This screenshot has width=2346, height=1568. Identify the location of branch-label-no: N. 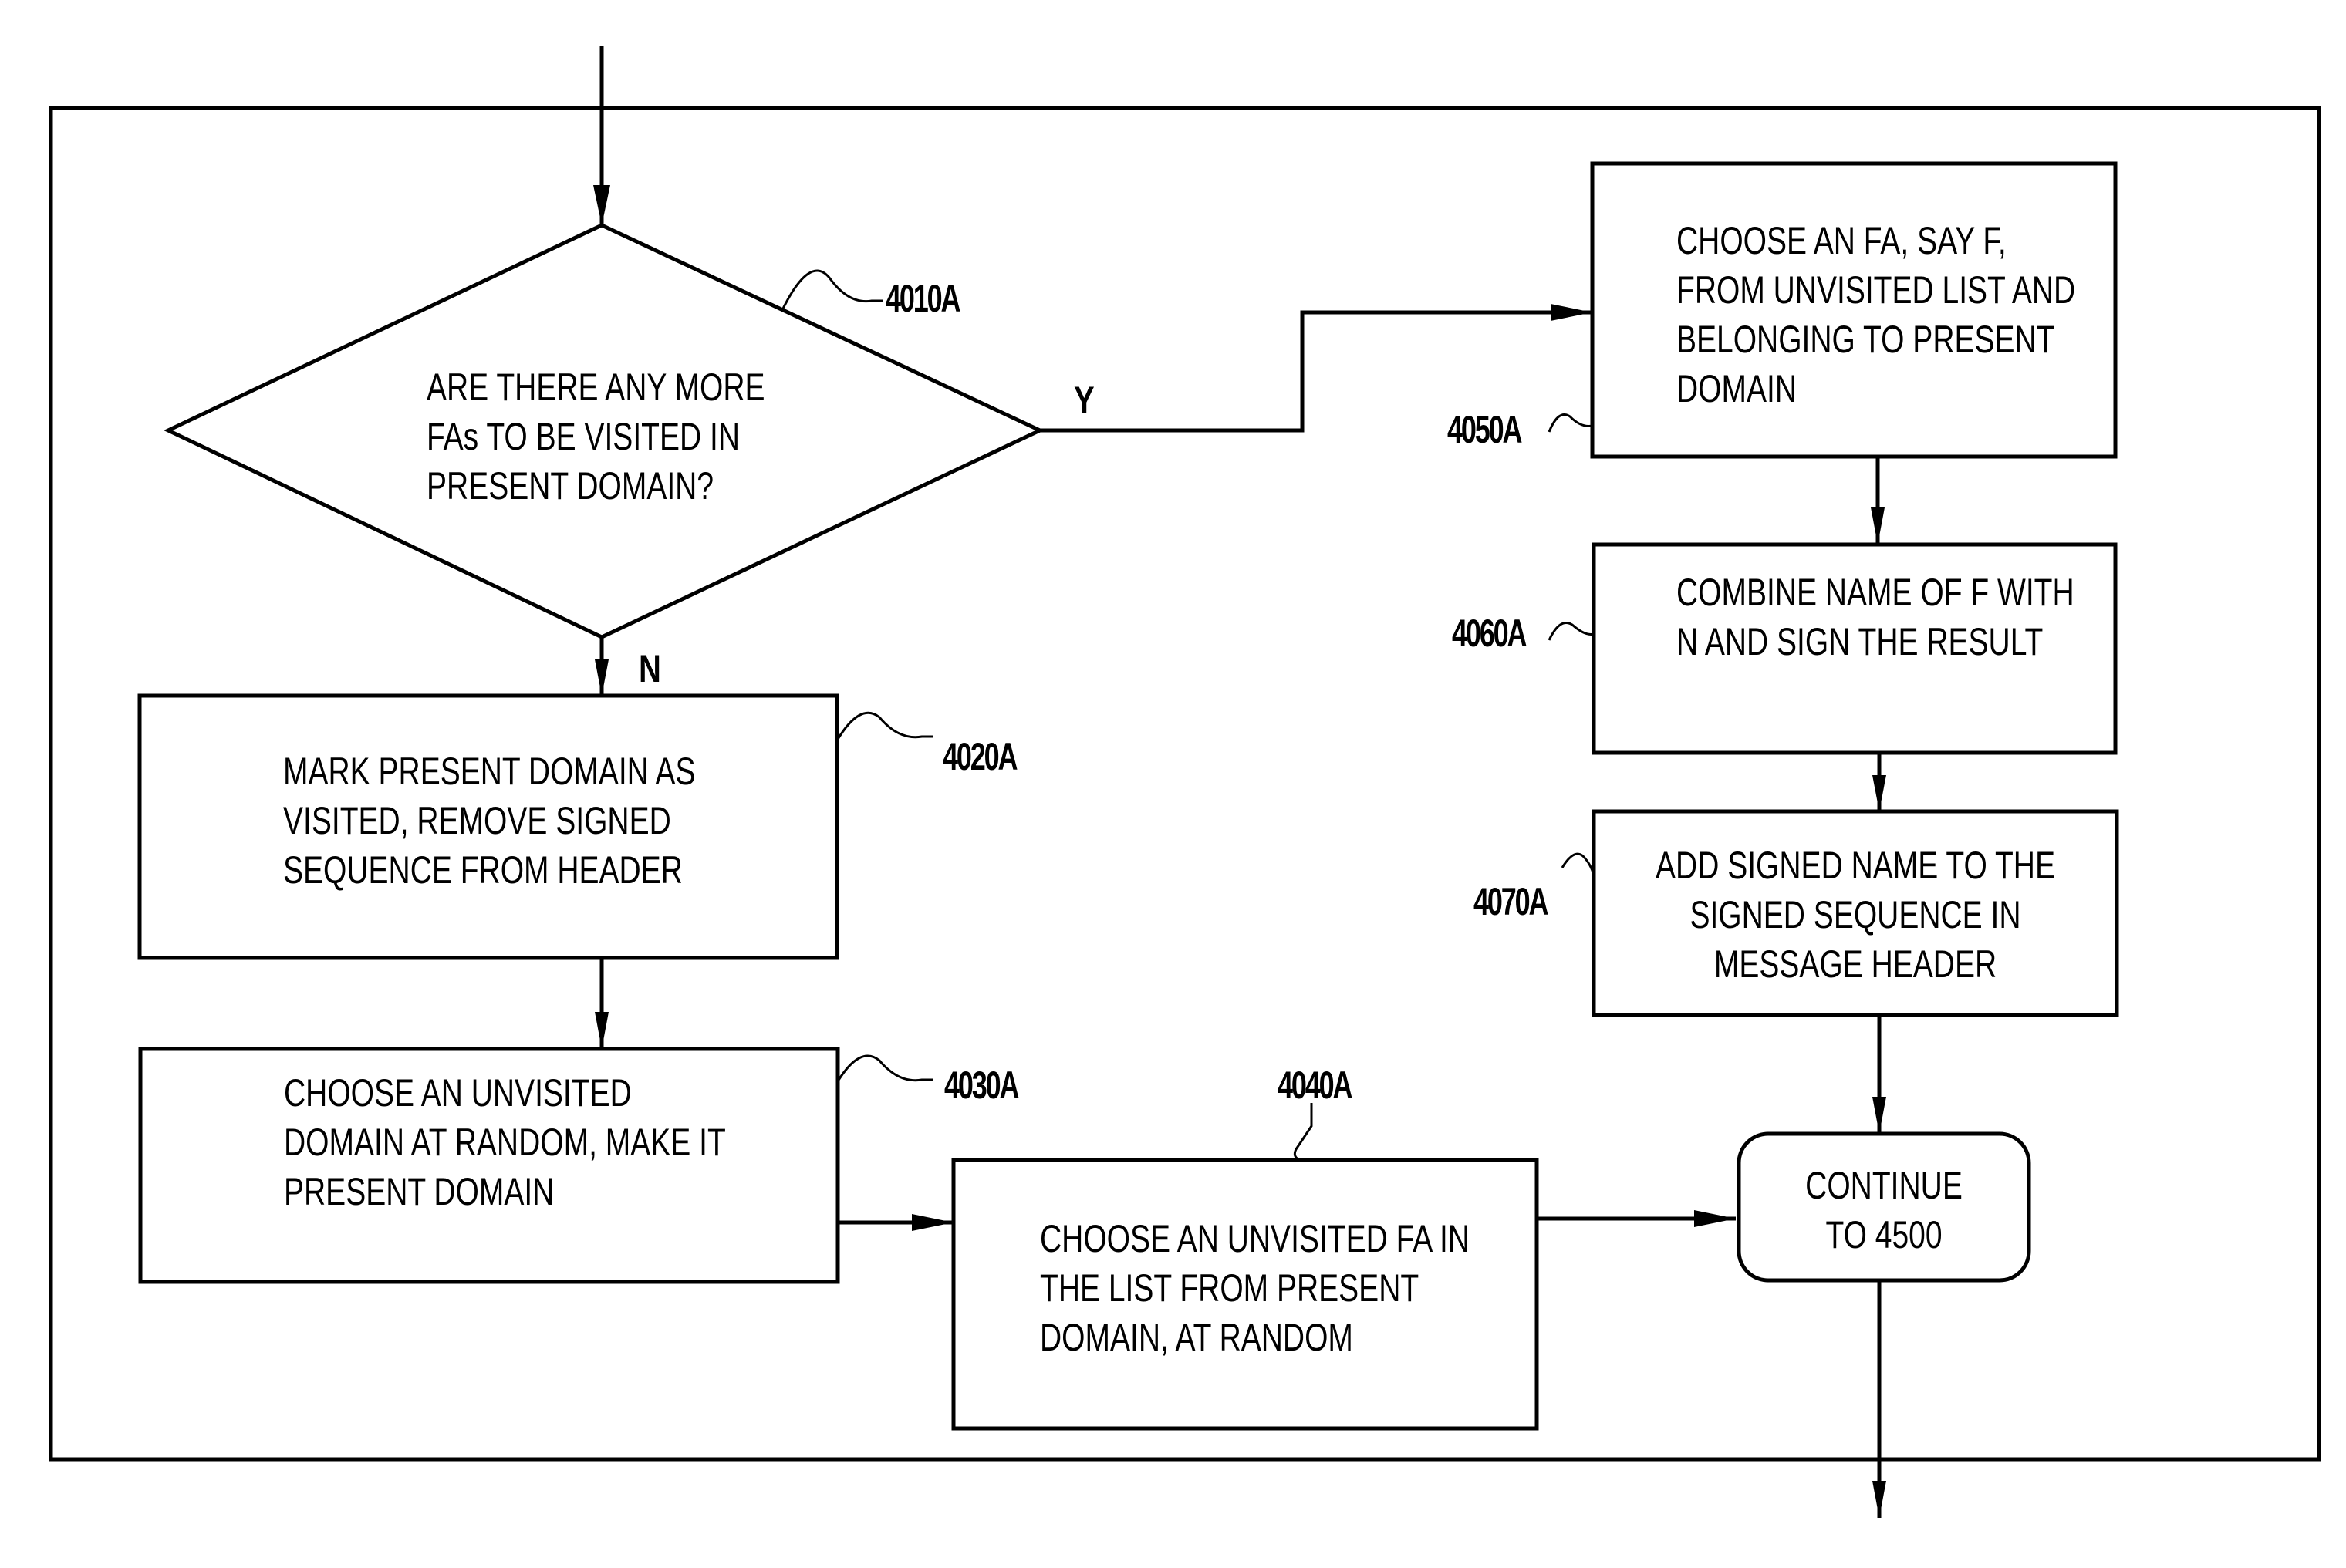
(650, 669).